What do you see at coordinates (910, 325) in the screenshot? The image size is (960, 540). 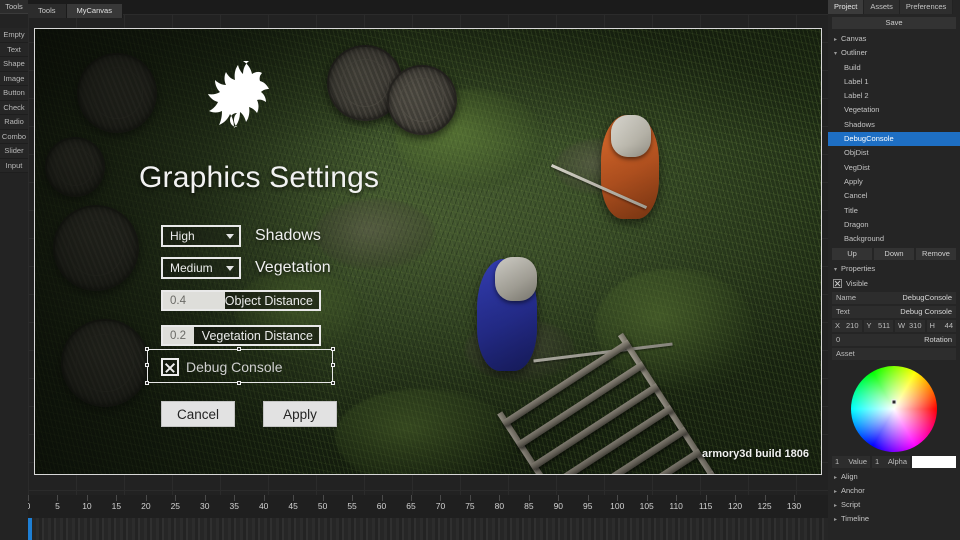 I see `transform-w-field: W 310` at bounding box center [910, 325].